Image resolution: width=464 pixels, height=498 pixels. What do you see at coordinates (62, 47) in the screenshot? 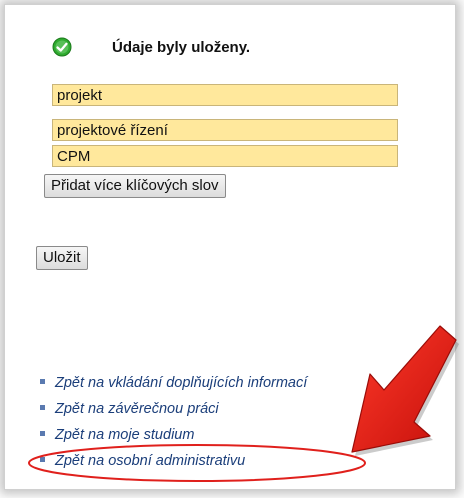
I see `check-circle-icon` at bounding box center [62, 47].